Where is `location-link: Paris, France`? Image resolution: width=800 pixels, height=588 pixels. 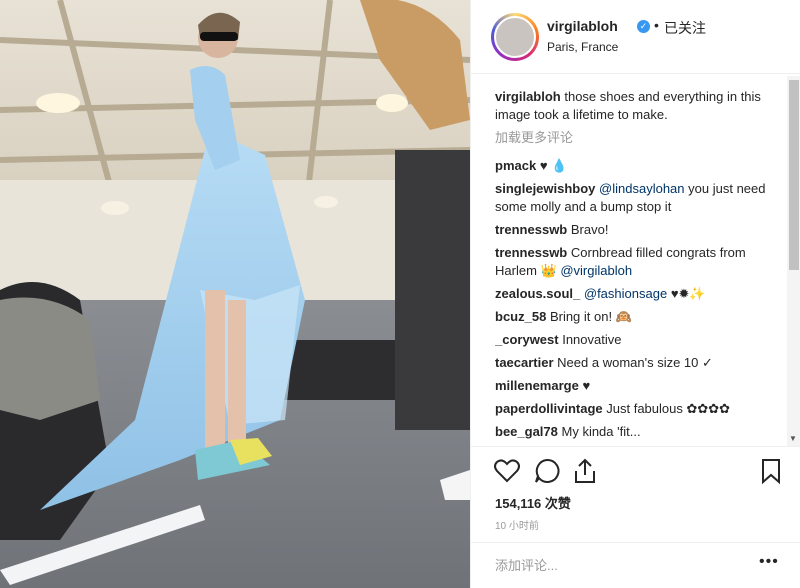
location-link: Paris, France is located at coordinates (582, 47).